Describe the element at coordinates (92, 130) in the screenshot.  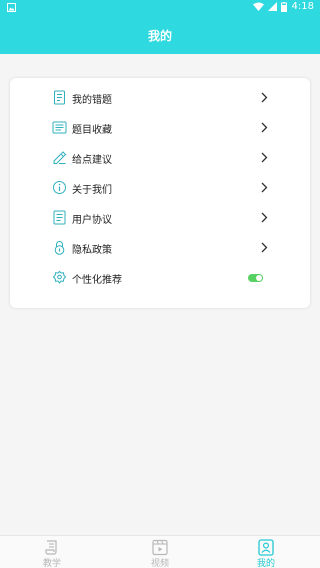
I see `menu-item-label: 题目收藏` at that location.